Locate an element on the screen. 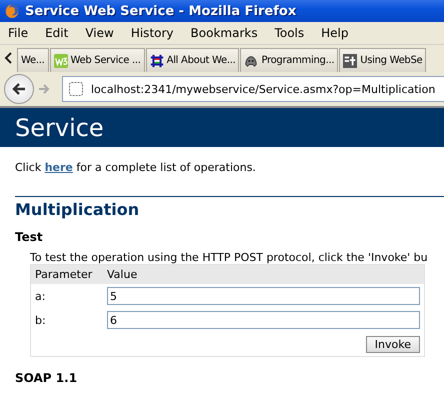  forward-arrow-icon is located at coordinates (44, 89).